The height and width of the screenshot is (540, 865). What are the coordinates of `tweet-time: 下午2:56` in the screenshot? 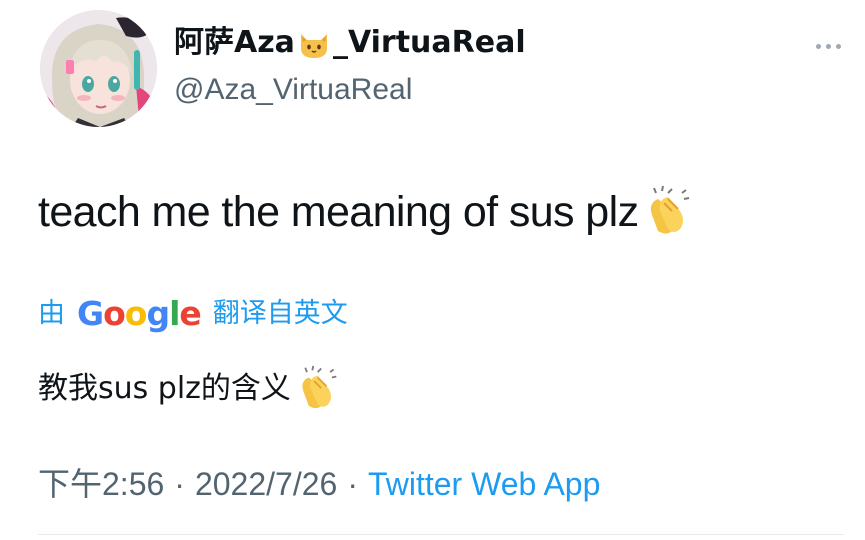 It's located at (101, 484).